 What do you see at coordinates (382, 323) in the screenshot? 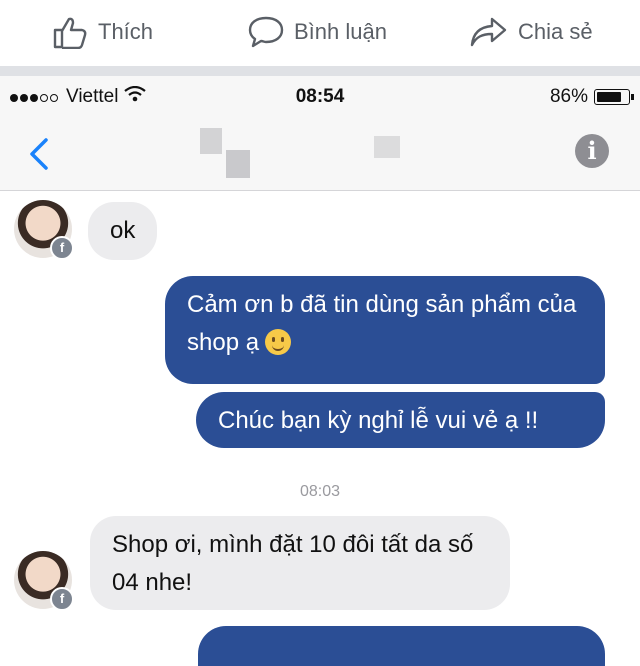
I see `message-text: Cảm ơn b đã tin dùng sản phẩm của shop ạ` at bounding box center [382, 323].